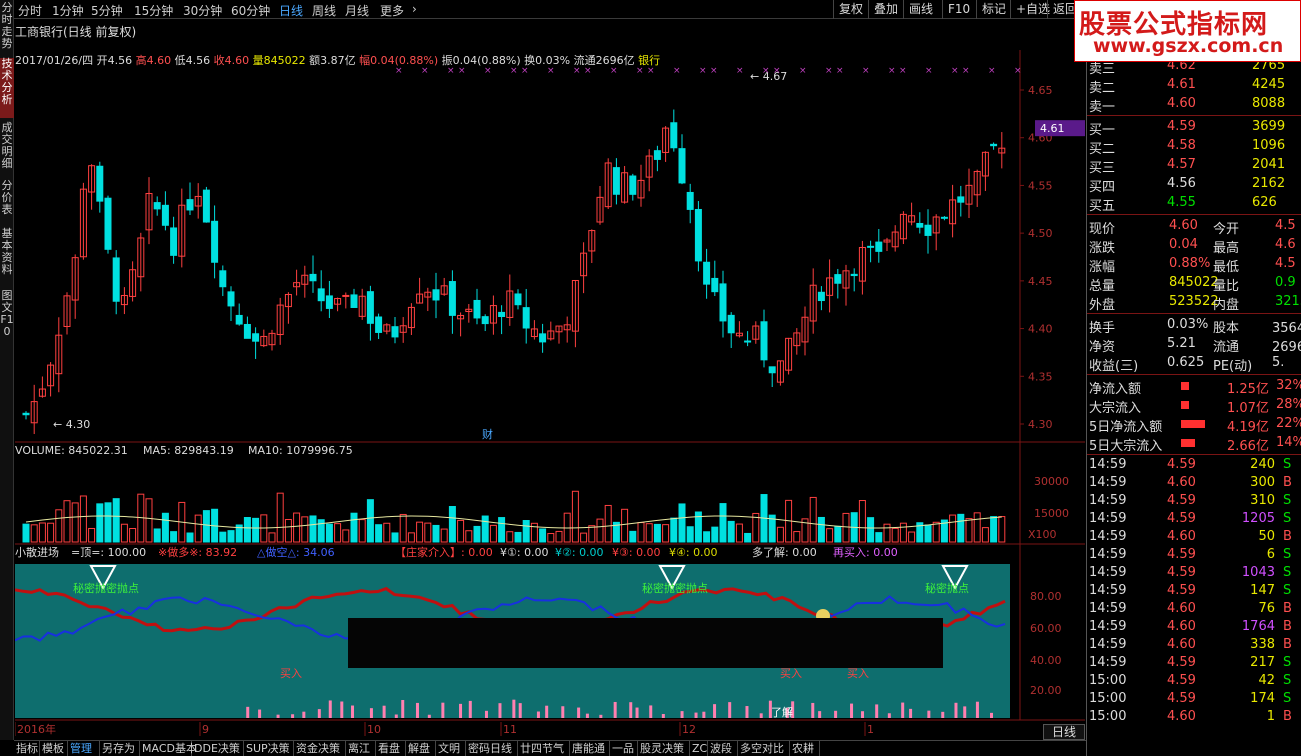 Image resolution: width=1301 pixels, height=756 pixels. What do you see at coordinates (320, 748) in the screenshot?
I see `bottom-tab-7: 资金决策` at bounding box center [320, 748].